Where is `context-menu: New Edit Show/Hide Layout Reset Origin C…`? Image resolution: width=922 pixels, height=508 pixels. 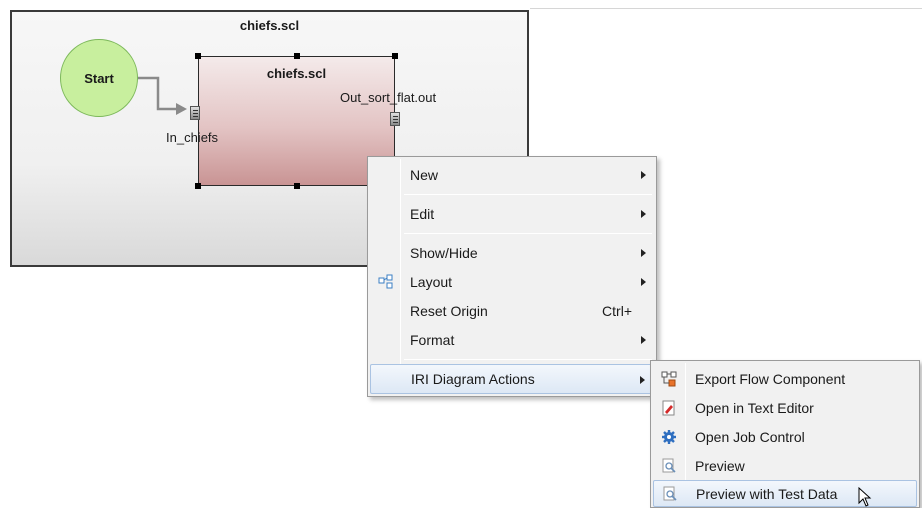
context-menu: New Edit Show/Hide Layout Reset Origin C… is located at coordinates (512, 276).